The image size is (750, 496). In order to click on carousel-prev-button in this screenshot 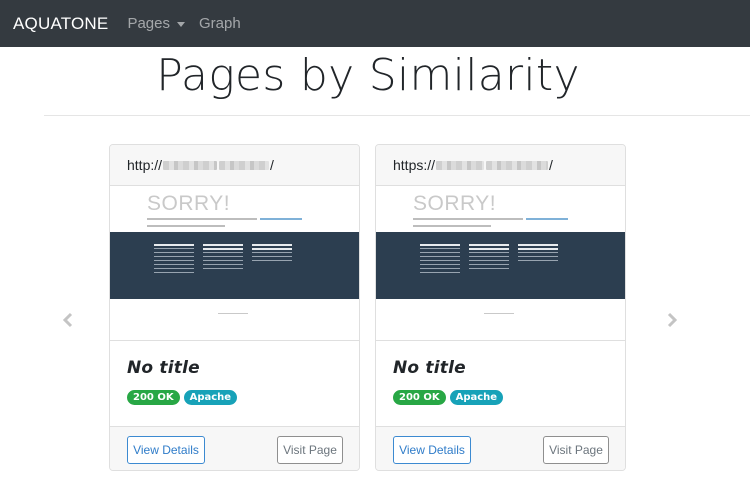, I will do `click(68, 320)`.